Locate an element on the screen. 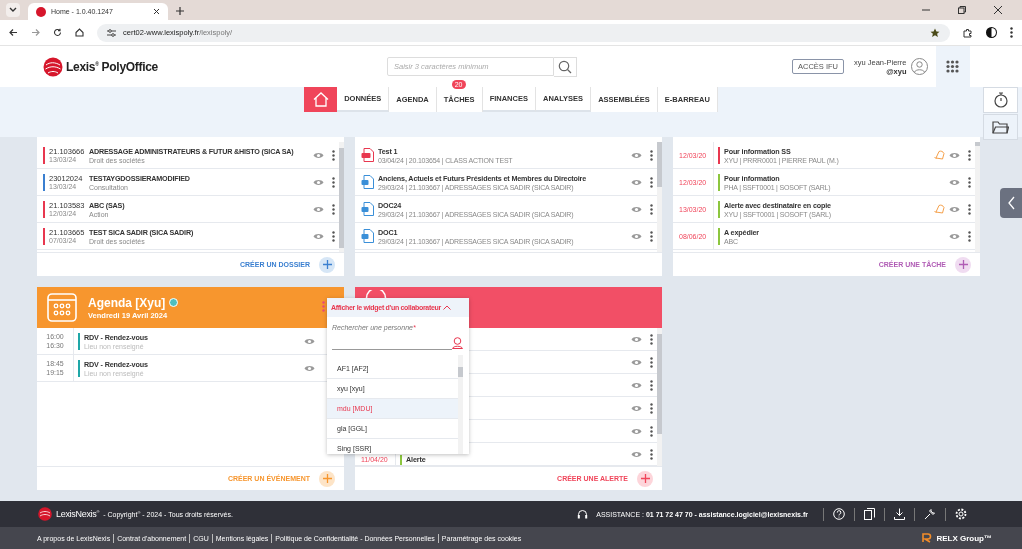 Image resolution: width=1022 pixels, height=549 pixels. documents-icon is located at coordinates (869, 514).